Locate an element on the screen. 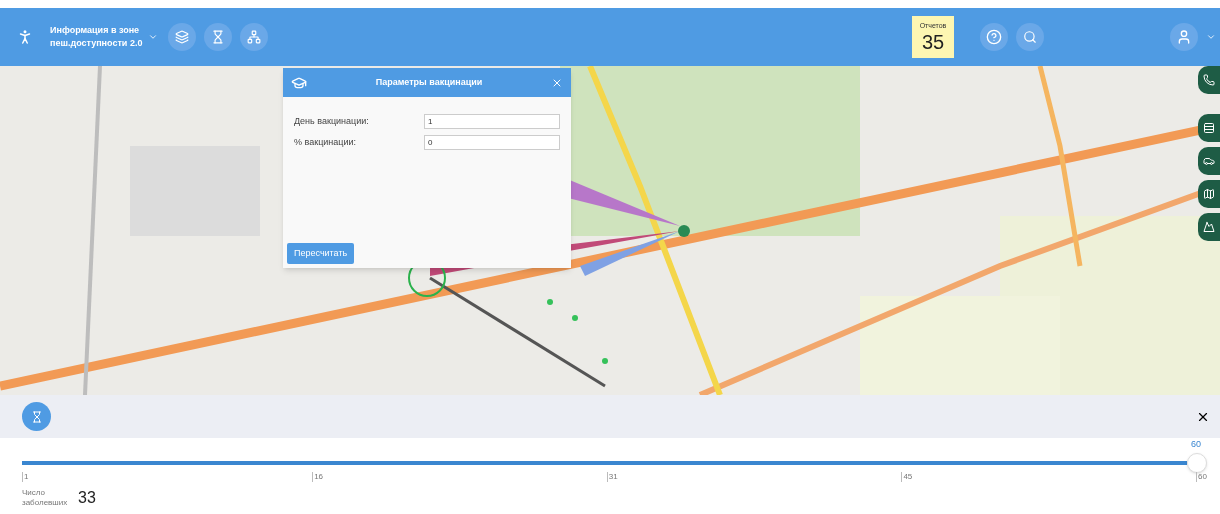  network-button is located at coordinates (254, 37).